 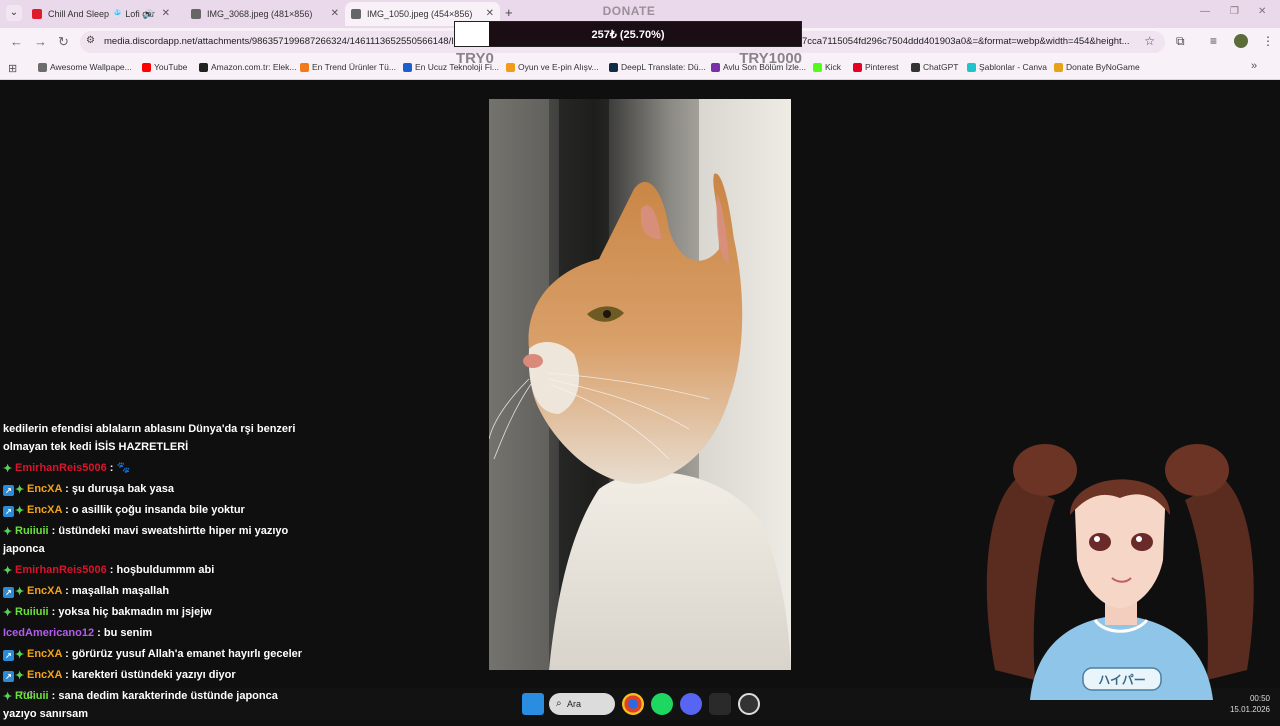 What do you see at coordinates (63, 42) in the screenshot?
I see `reload-icon: ↻` at bounding box center [63, 42].